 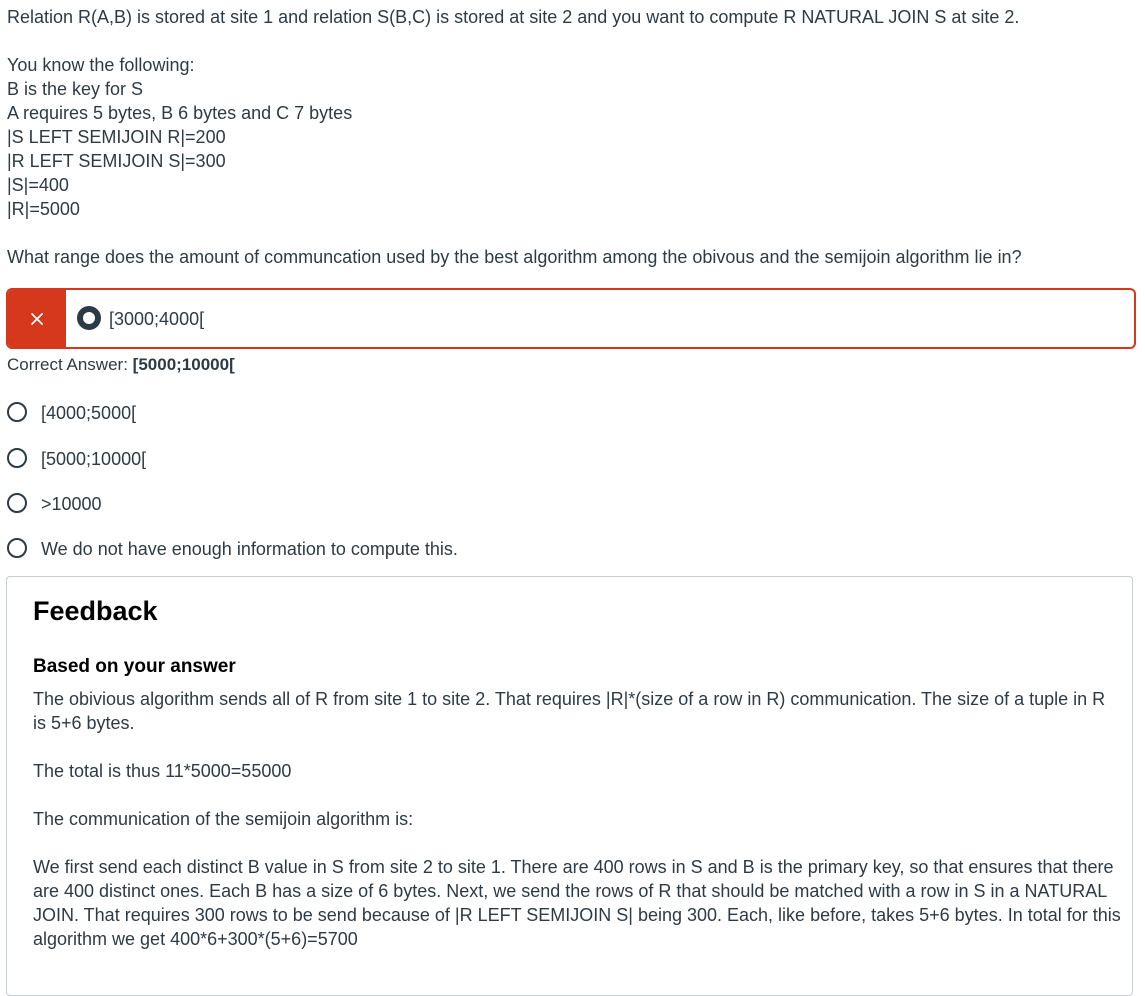 What do you see at coordinates (75, 89) in the screenshot?
I see `fact-item: B is the key for S` at bounding box center [75, 89].